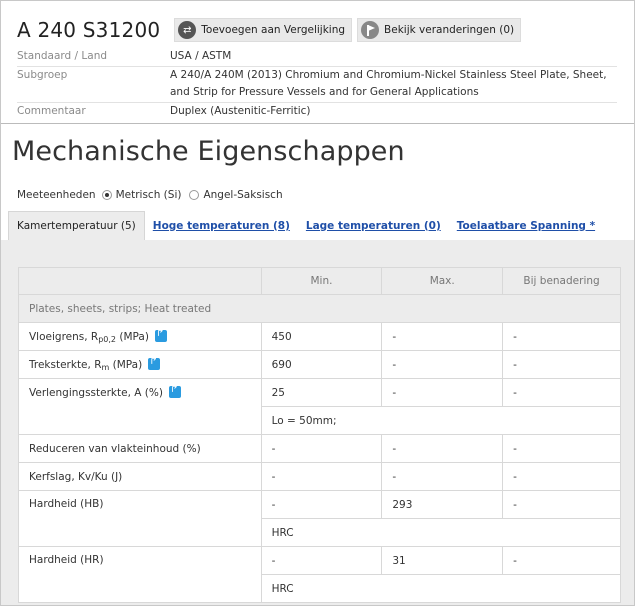  What do you see at coordinates (140, 518) in the screenshot?
I see `property-name: Hardheid (HB)` at bounding box center [140, 518].